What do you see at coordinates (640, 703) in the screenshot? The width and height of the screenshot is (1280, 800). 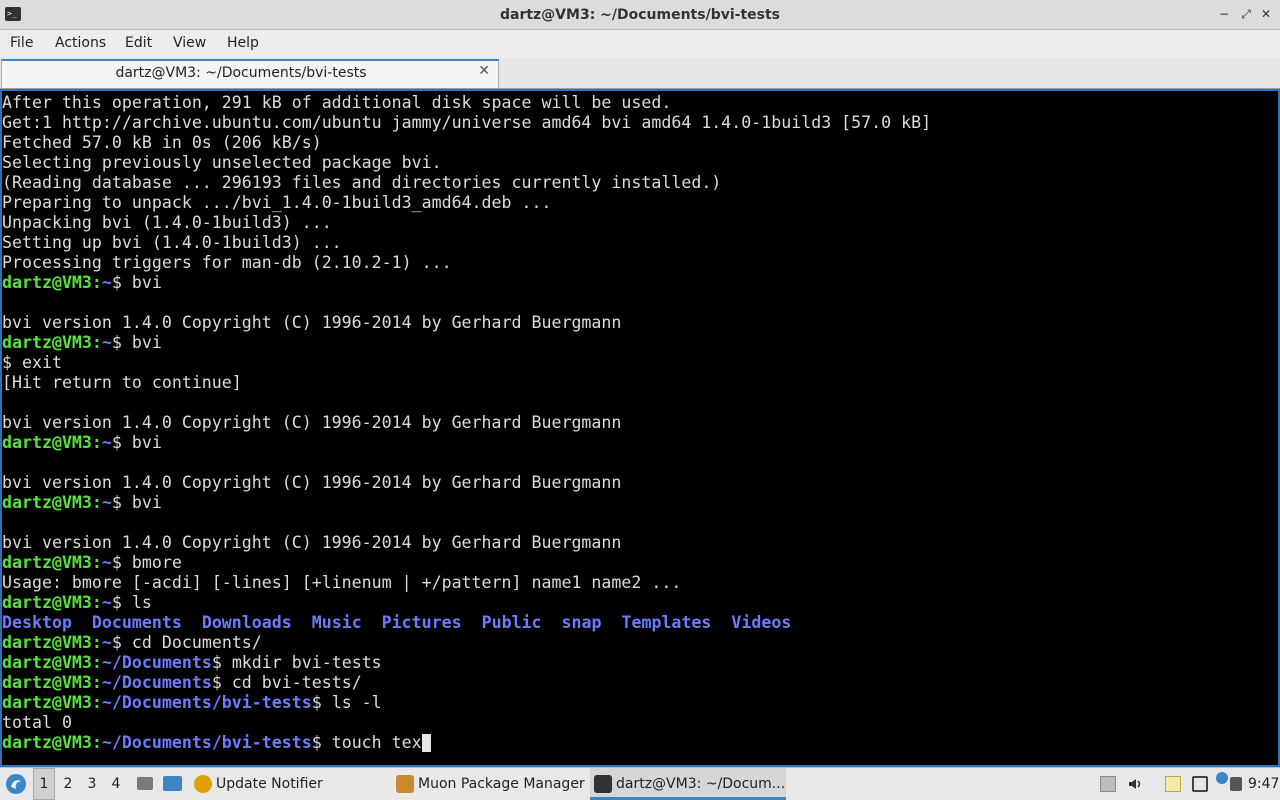 I see `terminal-line: dartz@VM3:~/Documents/bvi-tests$ ls -l` at bounding box center [640, 703].